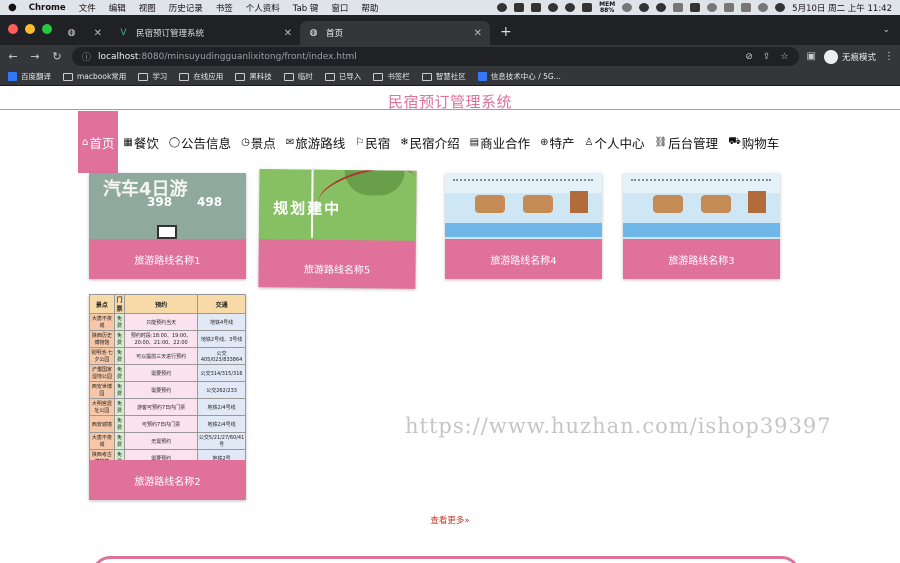 The image size is (900, 563). What do you see at coordinates (35, 56) in the screenshot?
I see `forward-icon: →` at bounding box center [35, 56].